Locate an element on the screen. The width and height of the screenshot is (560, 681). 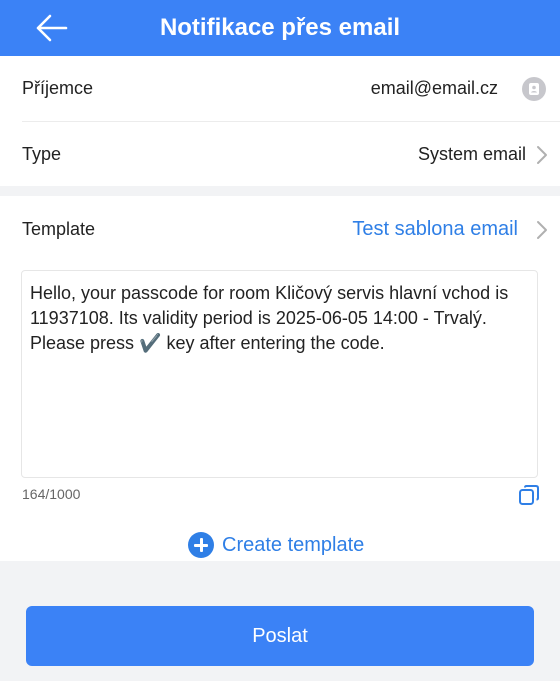
recipient-row: Příjemce email@email.cz is located at coordinates (280, 88).